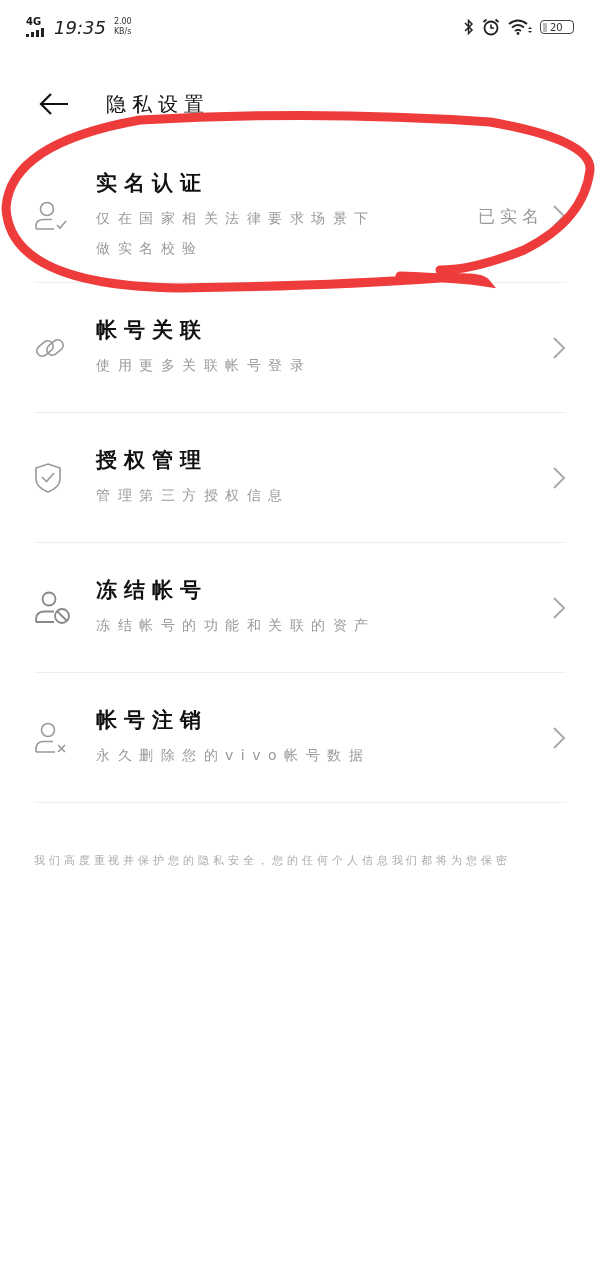 This screenshot has width=600, height=1266. Describe the element at coordinates (300, 738) in the screenshot. I see `settings-item: 帐号注销 永久删除您的vivo帐号数据` at that location.